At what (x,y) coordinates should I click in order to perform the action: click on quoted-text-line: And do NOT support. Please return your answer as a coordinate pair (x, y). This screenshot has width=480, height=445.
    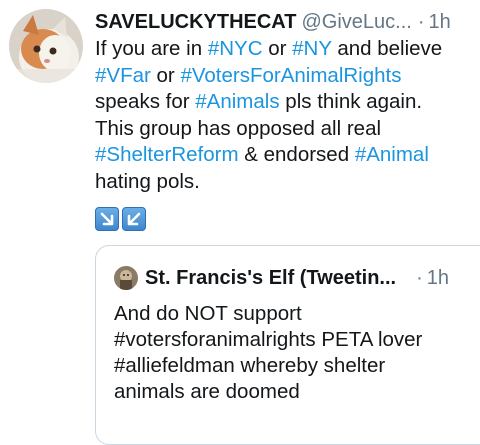
    Looking at the image, I should click on (208, 313).